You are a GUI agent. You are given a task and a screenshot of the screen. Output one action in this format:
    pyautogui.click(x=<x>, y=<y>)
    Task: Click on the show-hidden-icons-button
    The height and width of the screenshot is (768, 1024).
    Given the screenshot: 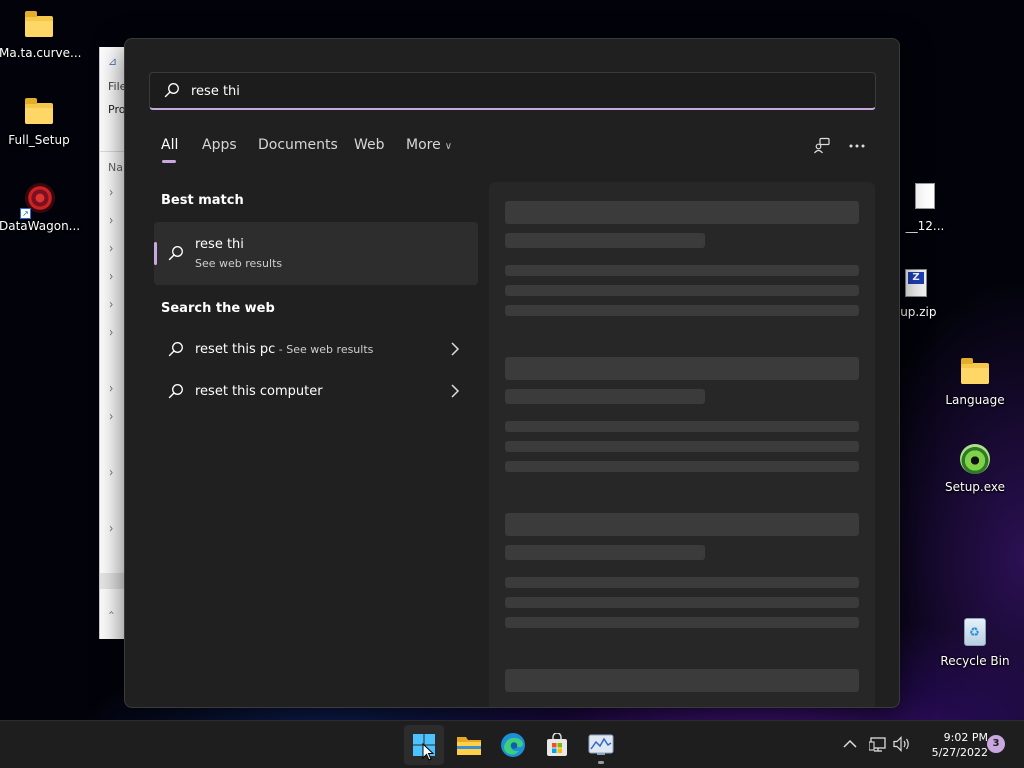 What is the action you would take?
    pyautogui.click(x=850, y=744)
    